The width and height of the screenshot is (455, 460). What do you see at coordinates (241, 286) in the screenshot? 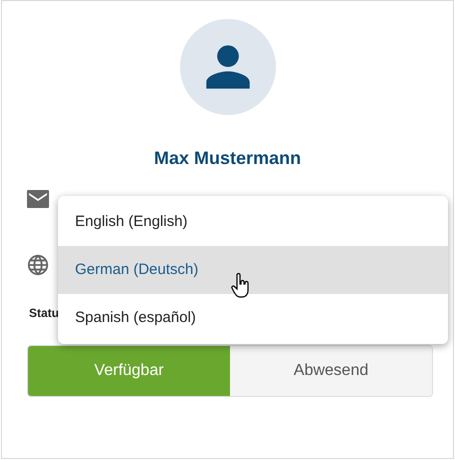
I see `hand-pointer-icon` at bounding box center [241, 286].